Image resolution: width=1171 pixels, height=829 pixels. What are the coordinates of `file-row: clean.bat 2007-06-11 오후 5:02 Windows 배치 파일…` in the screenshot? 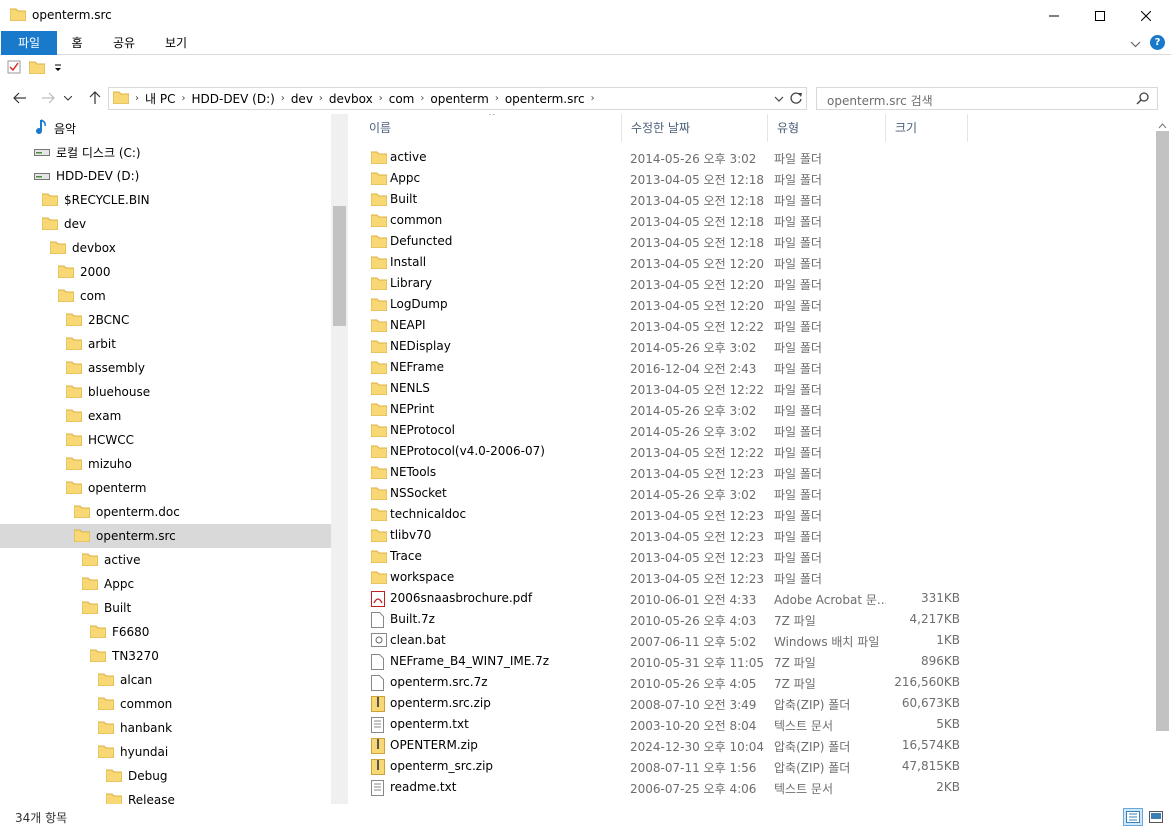 It's located at (756, 640).